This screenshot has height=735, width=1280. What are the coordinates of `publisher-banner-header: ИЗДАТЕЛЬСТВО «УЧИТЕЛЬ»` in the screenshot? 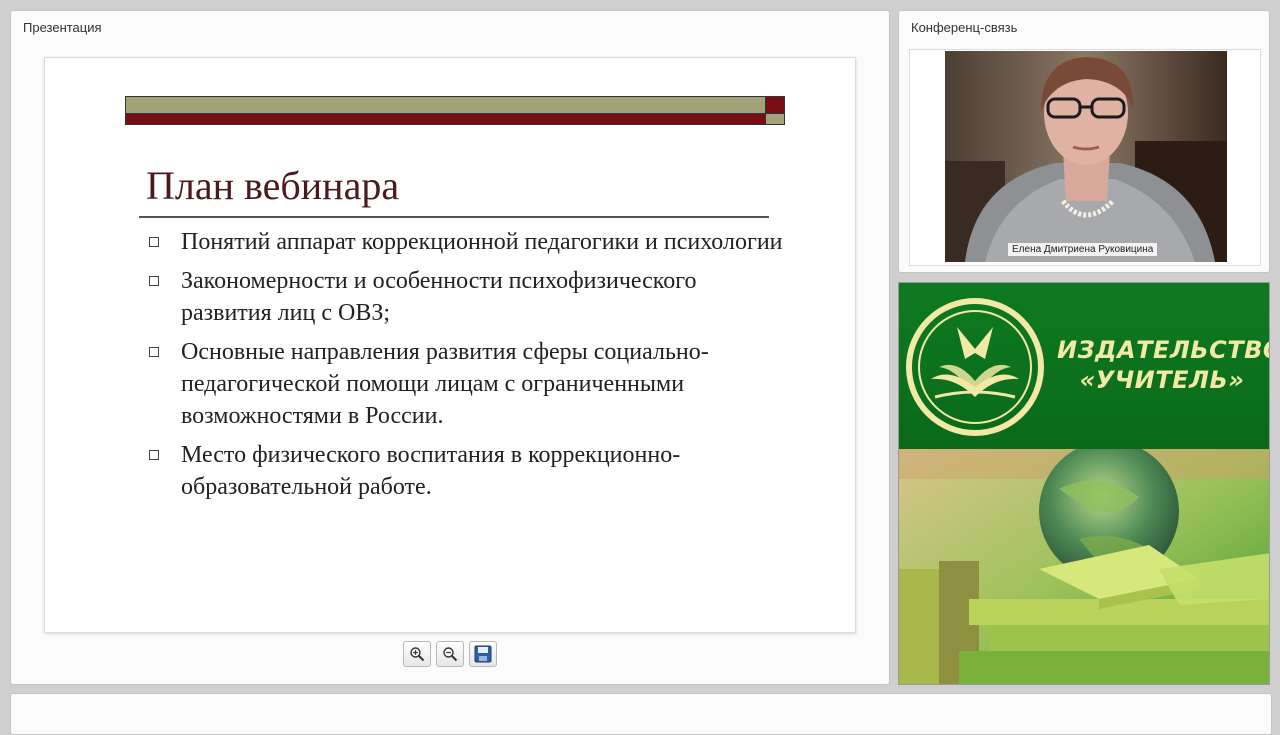 It's located at (1084, 366).